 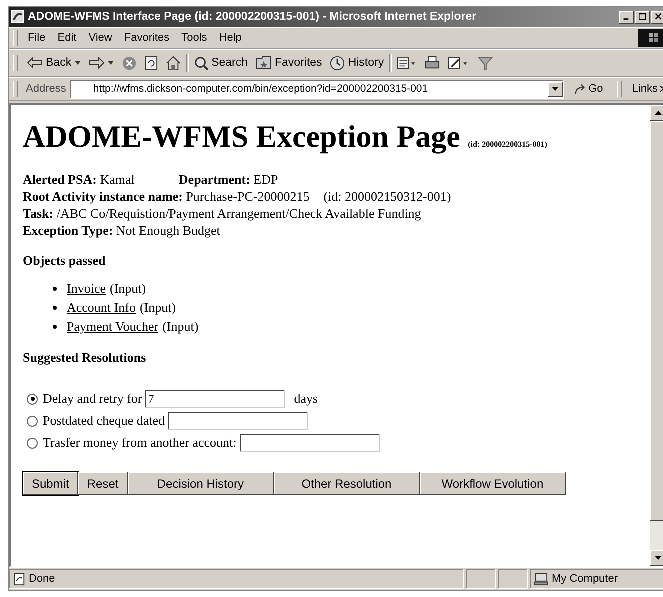 I want to click on object-link: Invoice, so click(x=86, y=288).